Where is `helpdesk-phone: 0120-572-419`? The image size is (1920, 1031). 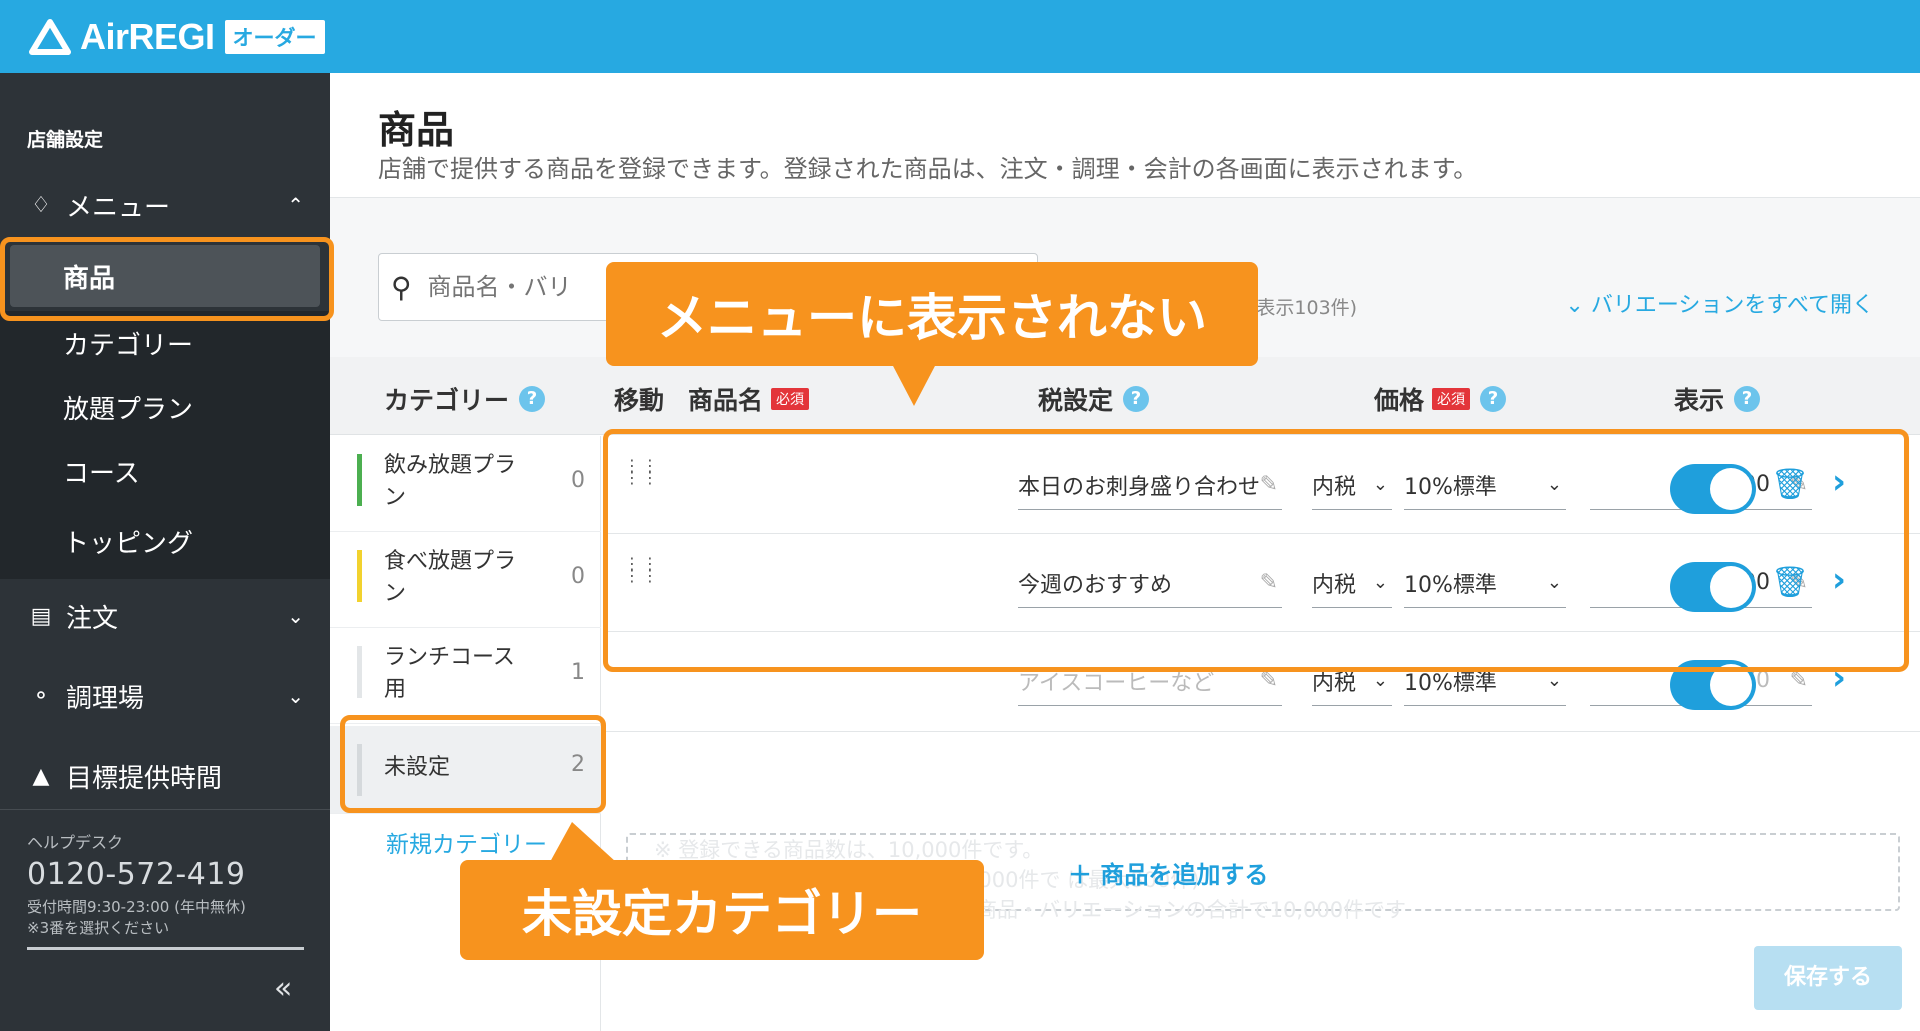 helpdesk-phone: 0120-572-419 is located at coordinates (136, 874).